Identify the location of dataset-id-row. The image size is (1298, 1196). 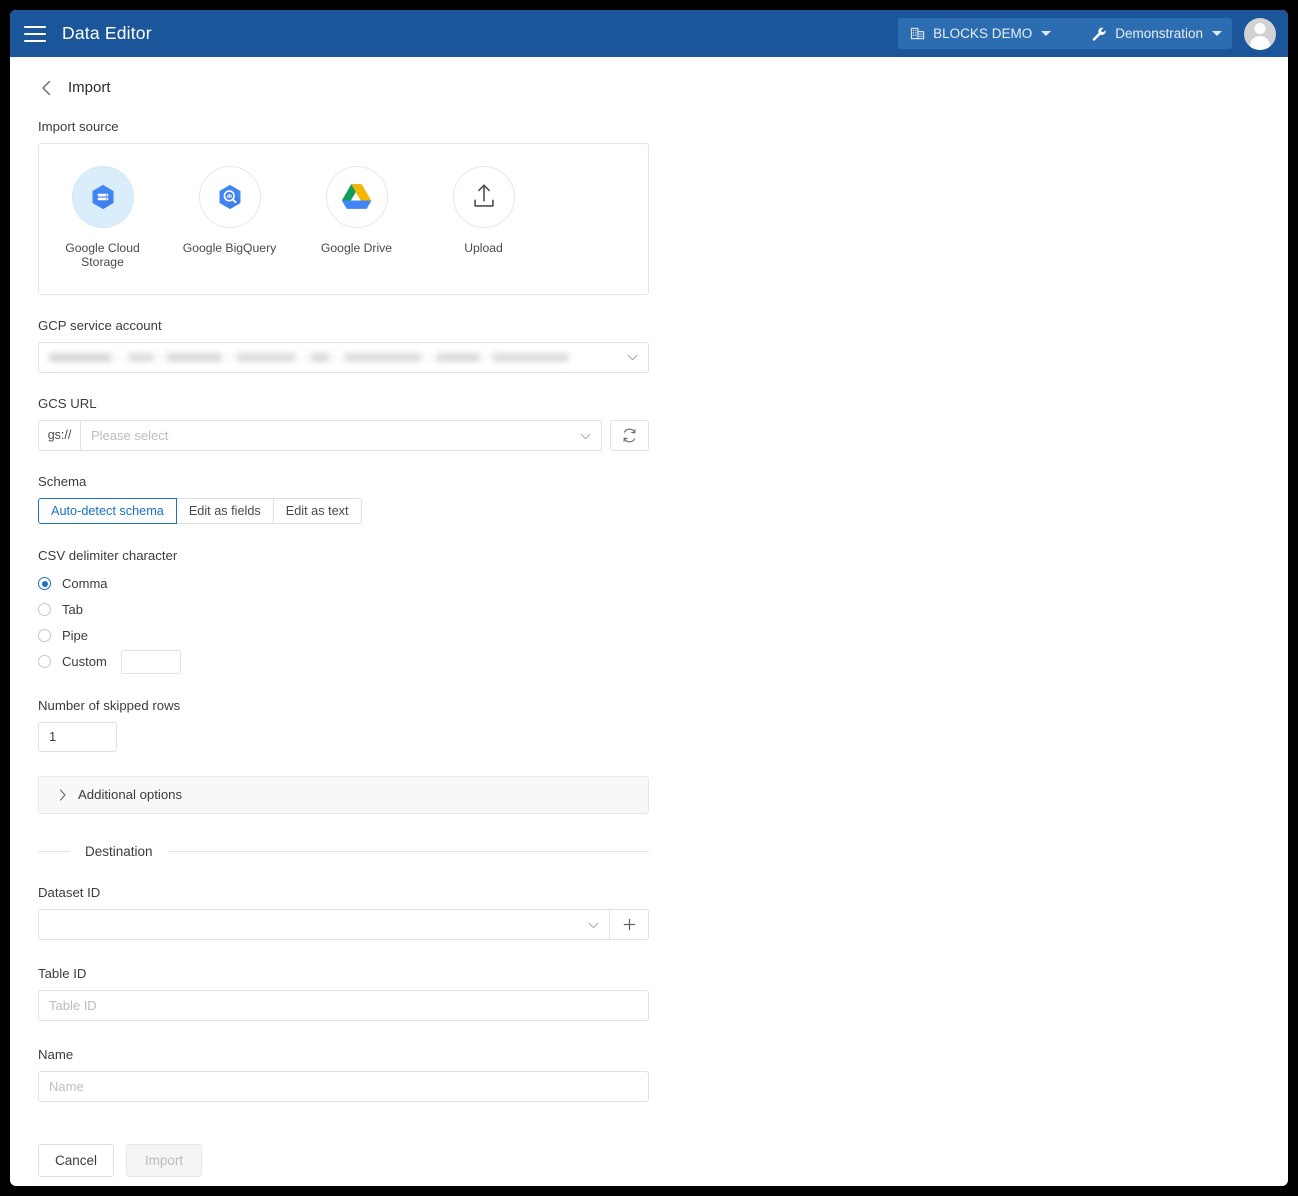
(343, 924).